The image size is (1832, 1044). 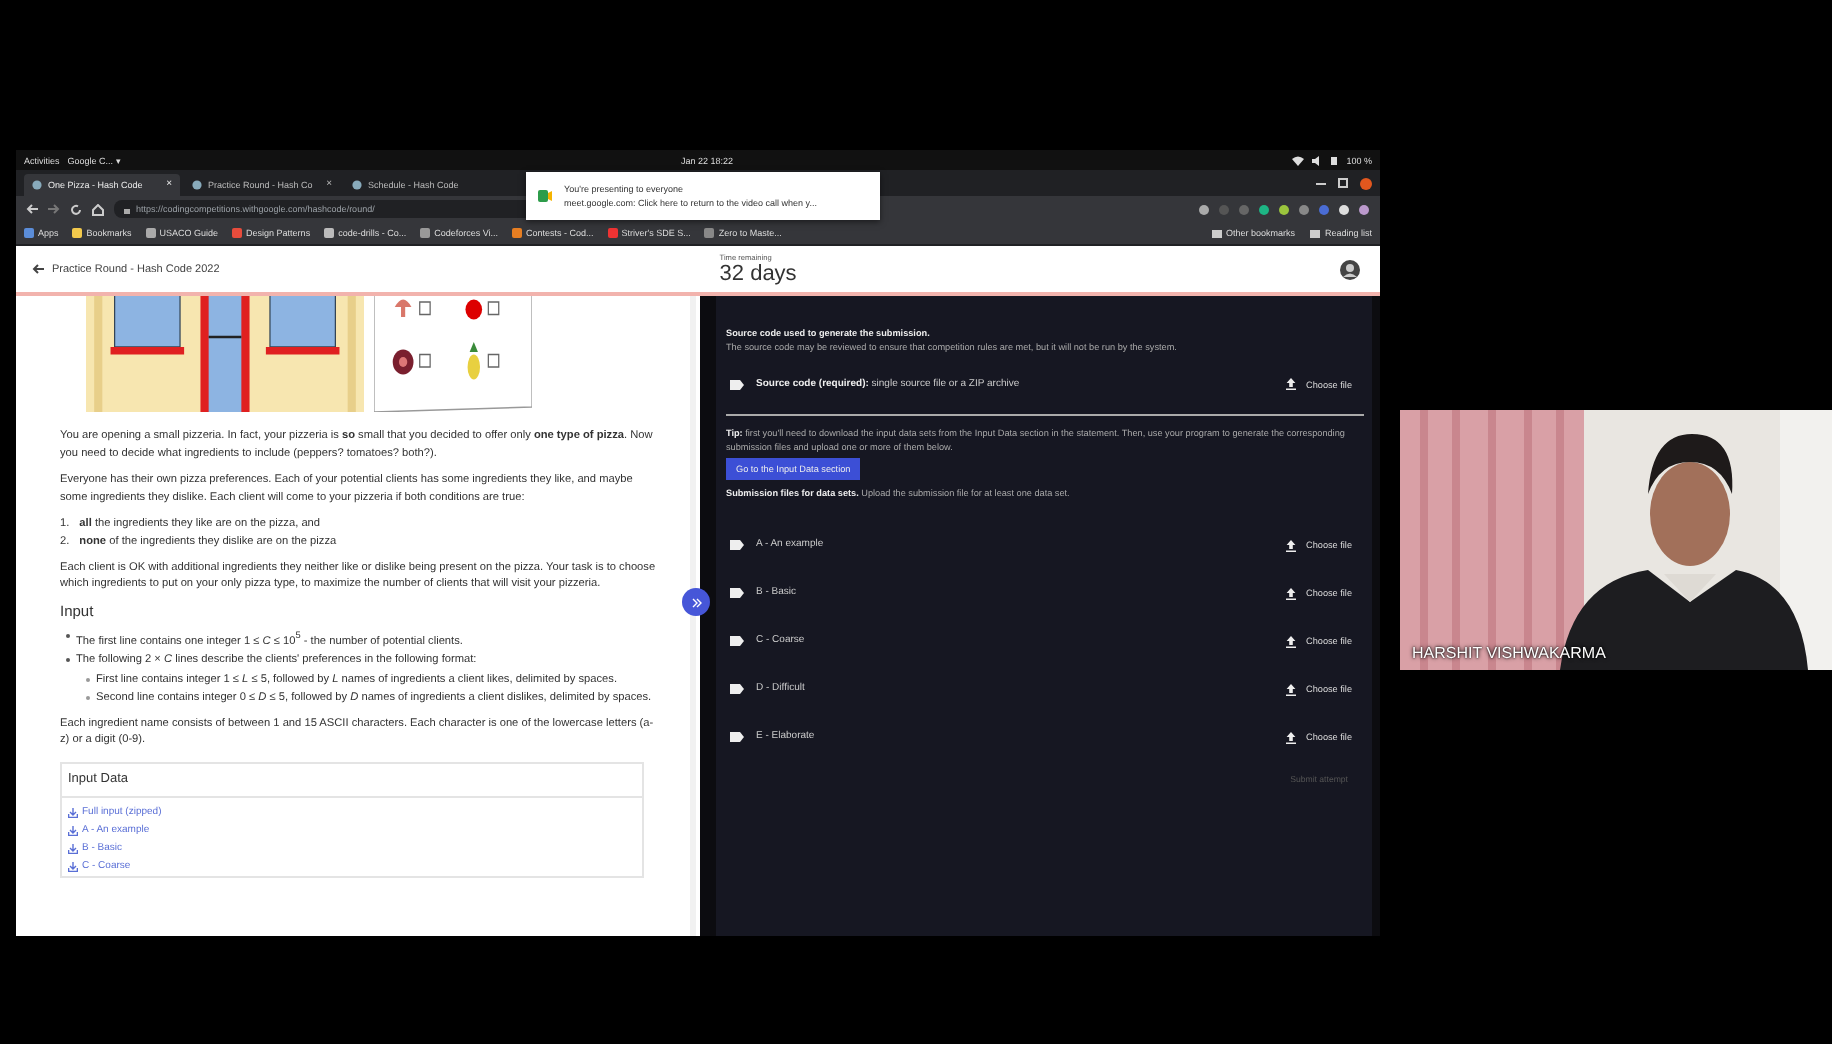 I want to click on close-icon, so click(x=1366, y=183).